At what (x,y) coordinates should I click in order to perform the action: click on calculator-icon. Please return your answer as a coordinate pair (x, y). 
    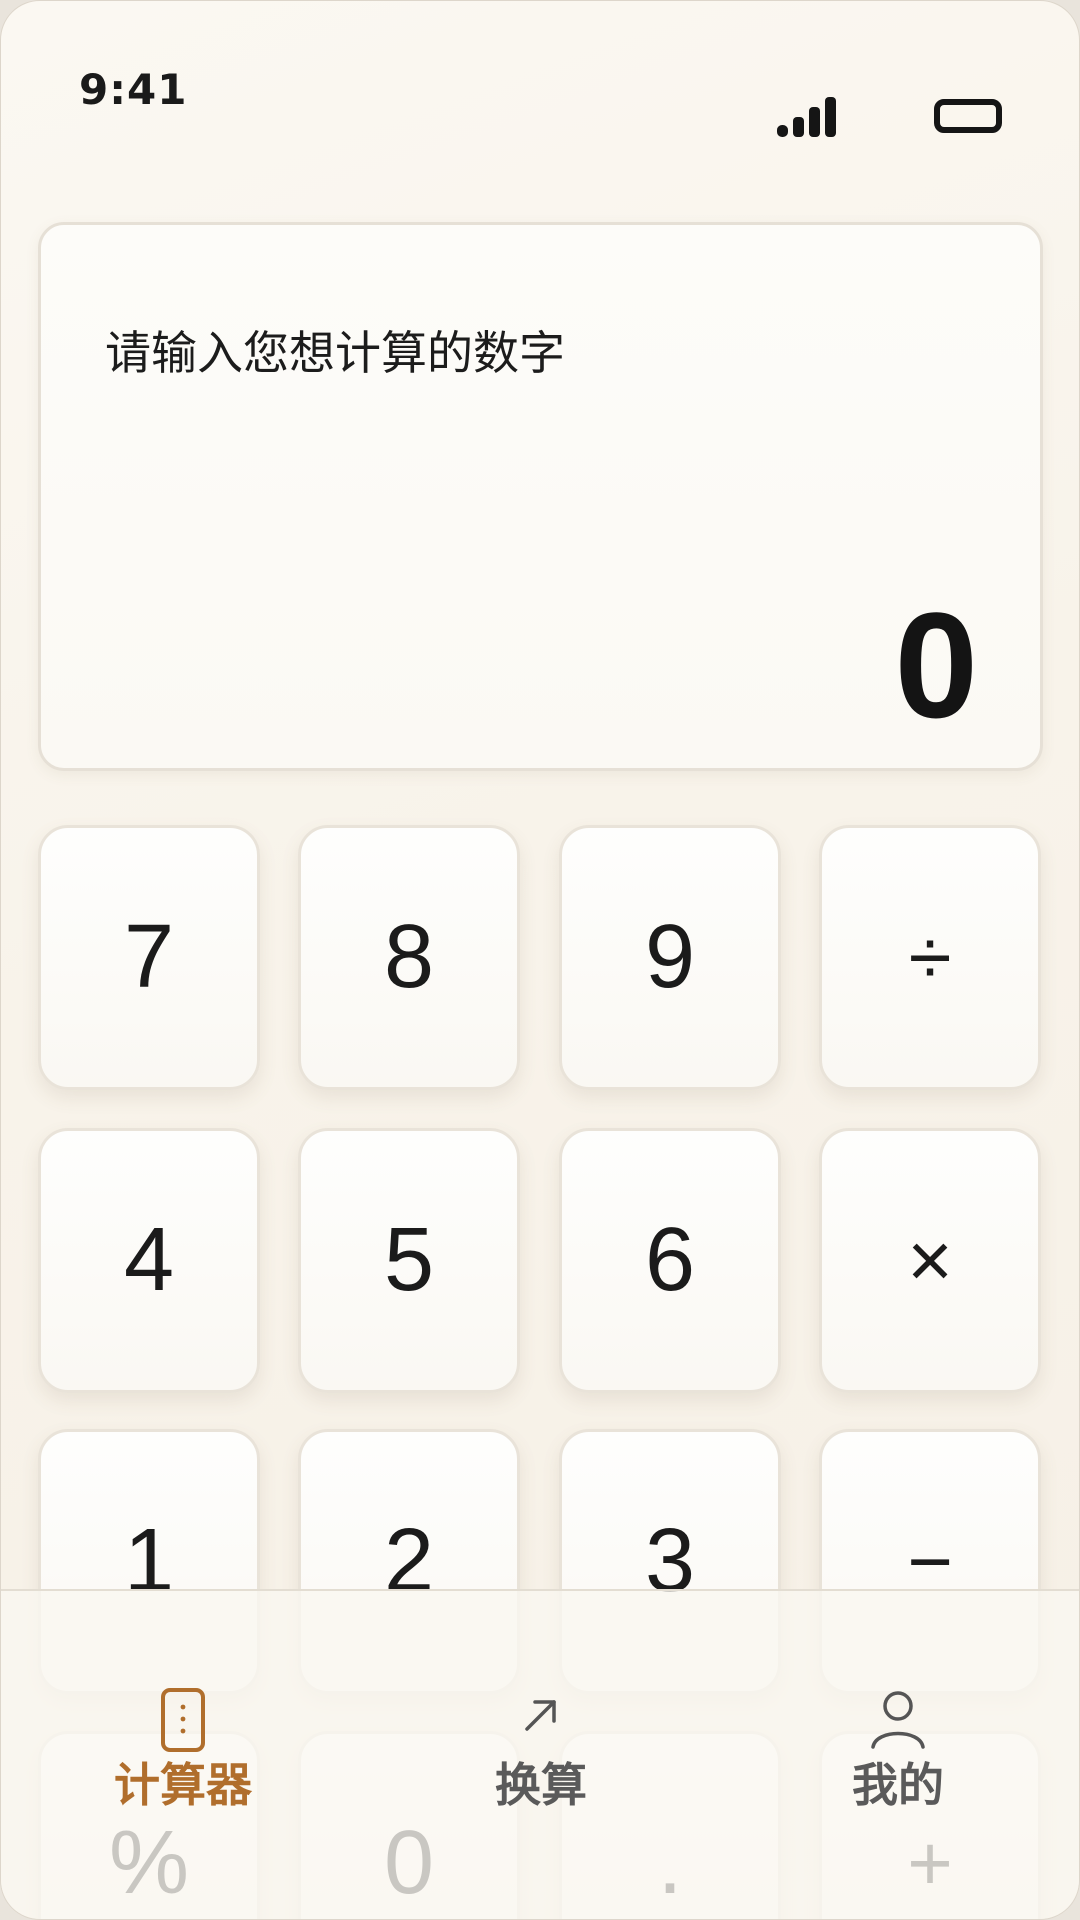
    Looking at the image, I should click on (183, 1720).